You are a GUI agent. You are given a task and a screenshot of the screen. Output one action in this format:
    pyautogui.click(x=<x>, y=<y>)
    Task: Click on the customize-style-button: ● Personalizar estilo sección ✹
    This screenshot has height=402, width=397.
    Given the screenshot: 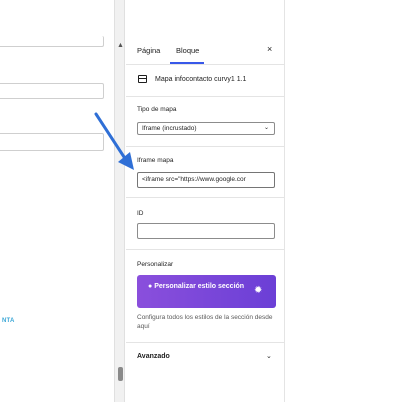 What is the action you would take?
    pyautogui.click(x=206, y=291)
    